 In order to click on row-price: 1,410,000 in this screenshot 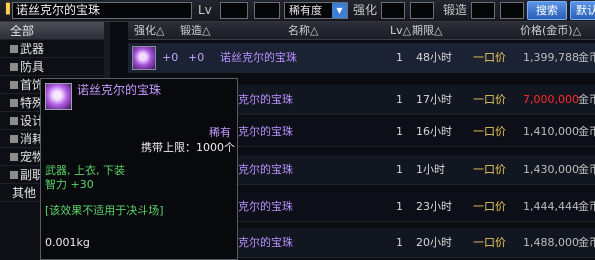, I will do `click(551, 131)`.